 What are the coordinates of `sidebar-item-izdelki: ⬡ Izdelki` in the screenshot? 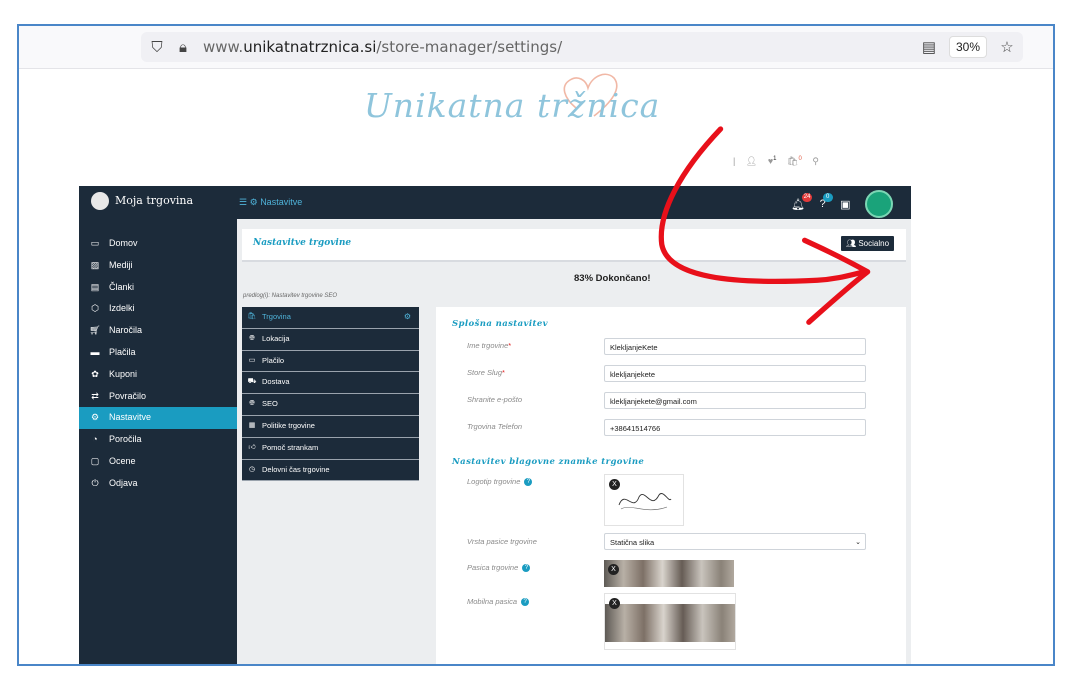 It's located at (158, 309).